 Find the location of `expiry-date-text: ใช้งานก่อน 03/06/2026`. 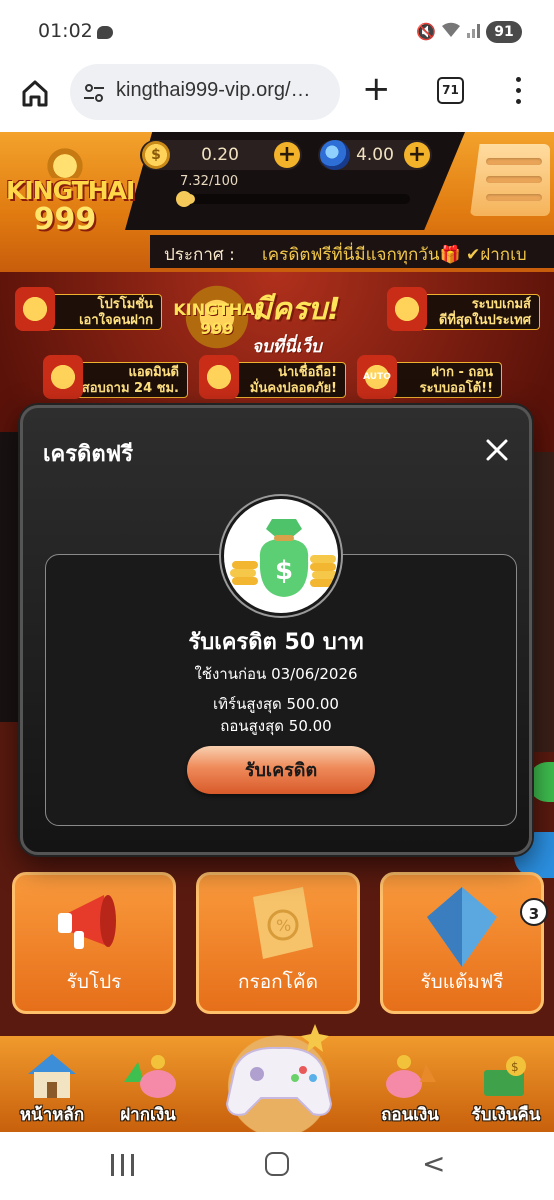

expiry-date-text: ใช้งานก่อน 03/06/2026 is located at coordinates (276, 674).